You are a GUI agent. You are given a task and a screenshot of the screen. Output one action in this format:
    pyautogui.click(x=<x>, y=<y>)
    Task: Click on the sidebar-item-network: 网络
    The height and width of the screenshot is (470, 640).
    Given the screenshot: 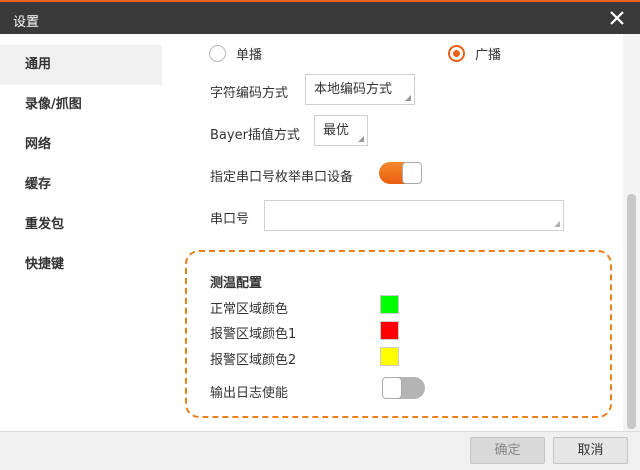 What is the action you would take?
    pyautogui.click(x=81, y=145)
    